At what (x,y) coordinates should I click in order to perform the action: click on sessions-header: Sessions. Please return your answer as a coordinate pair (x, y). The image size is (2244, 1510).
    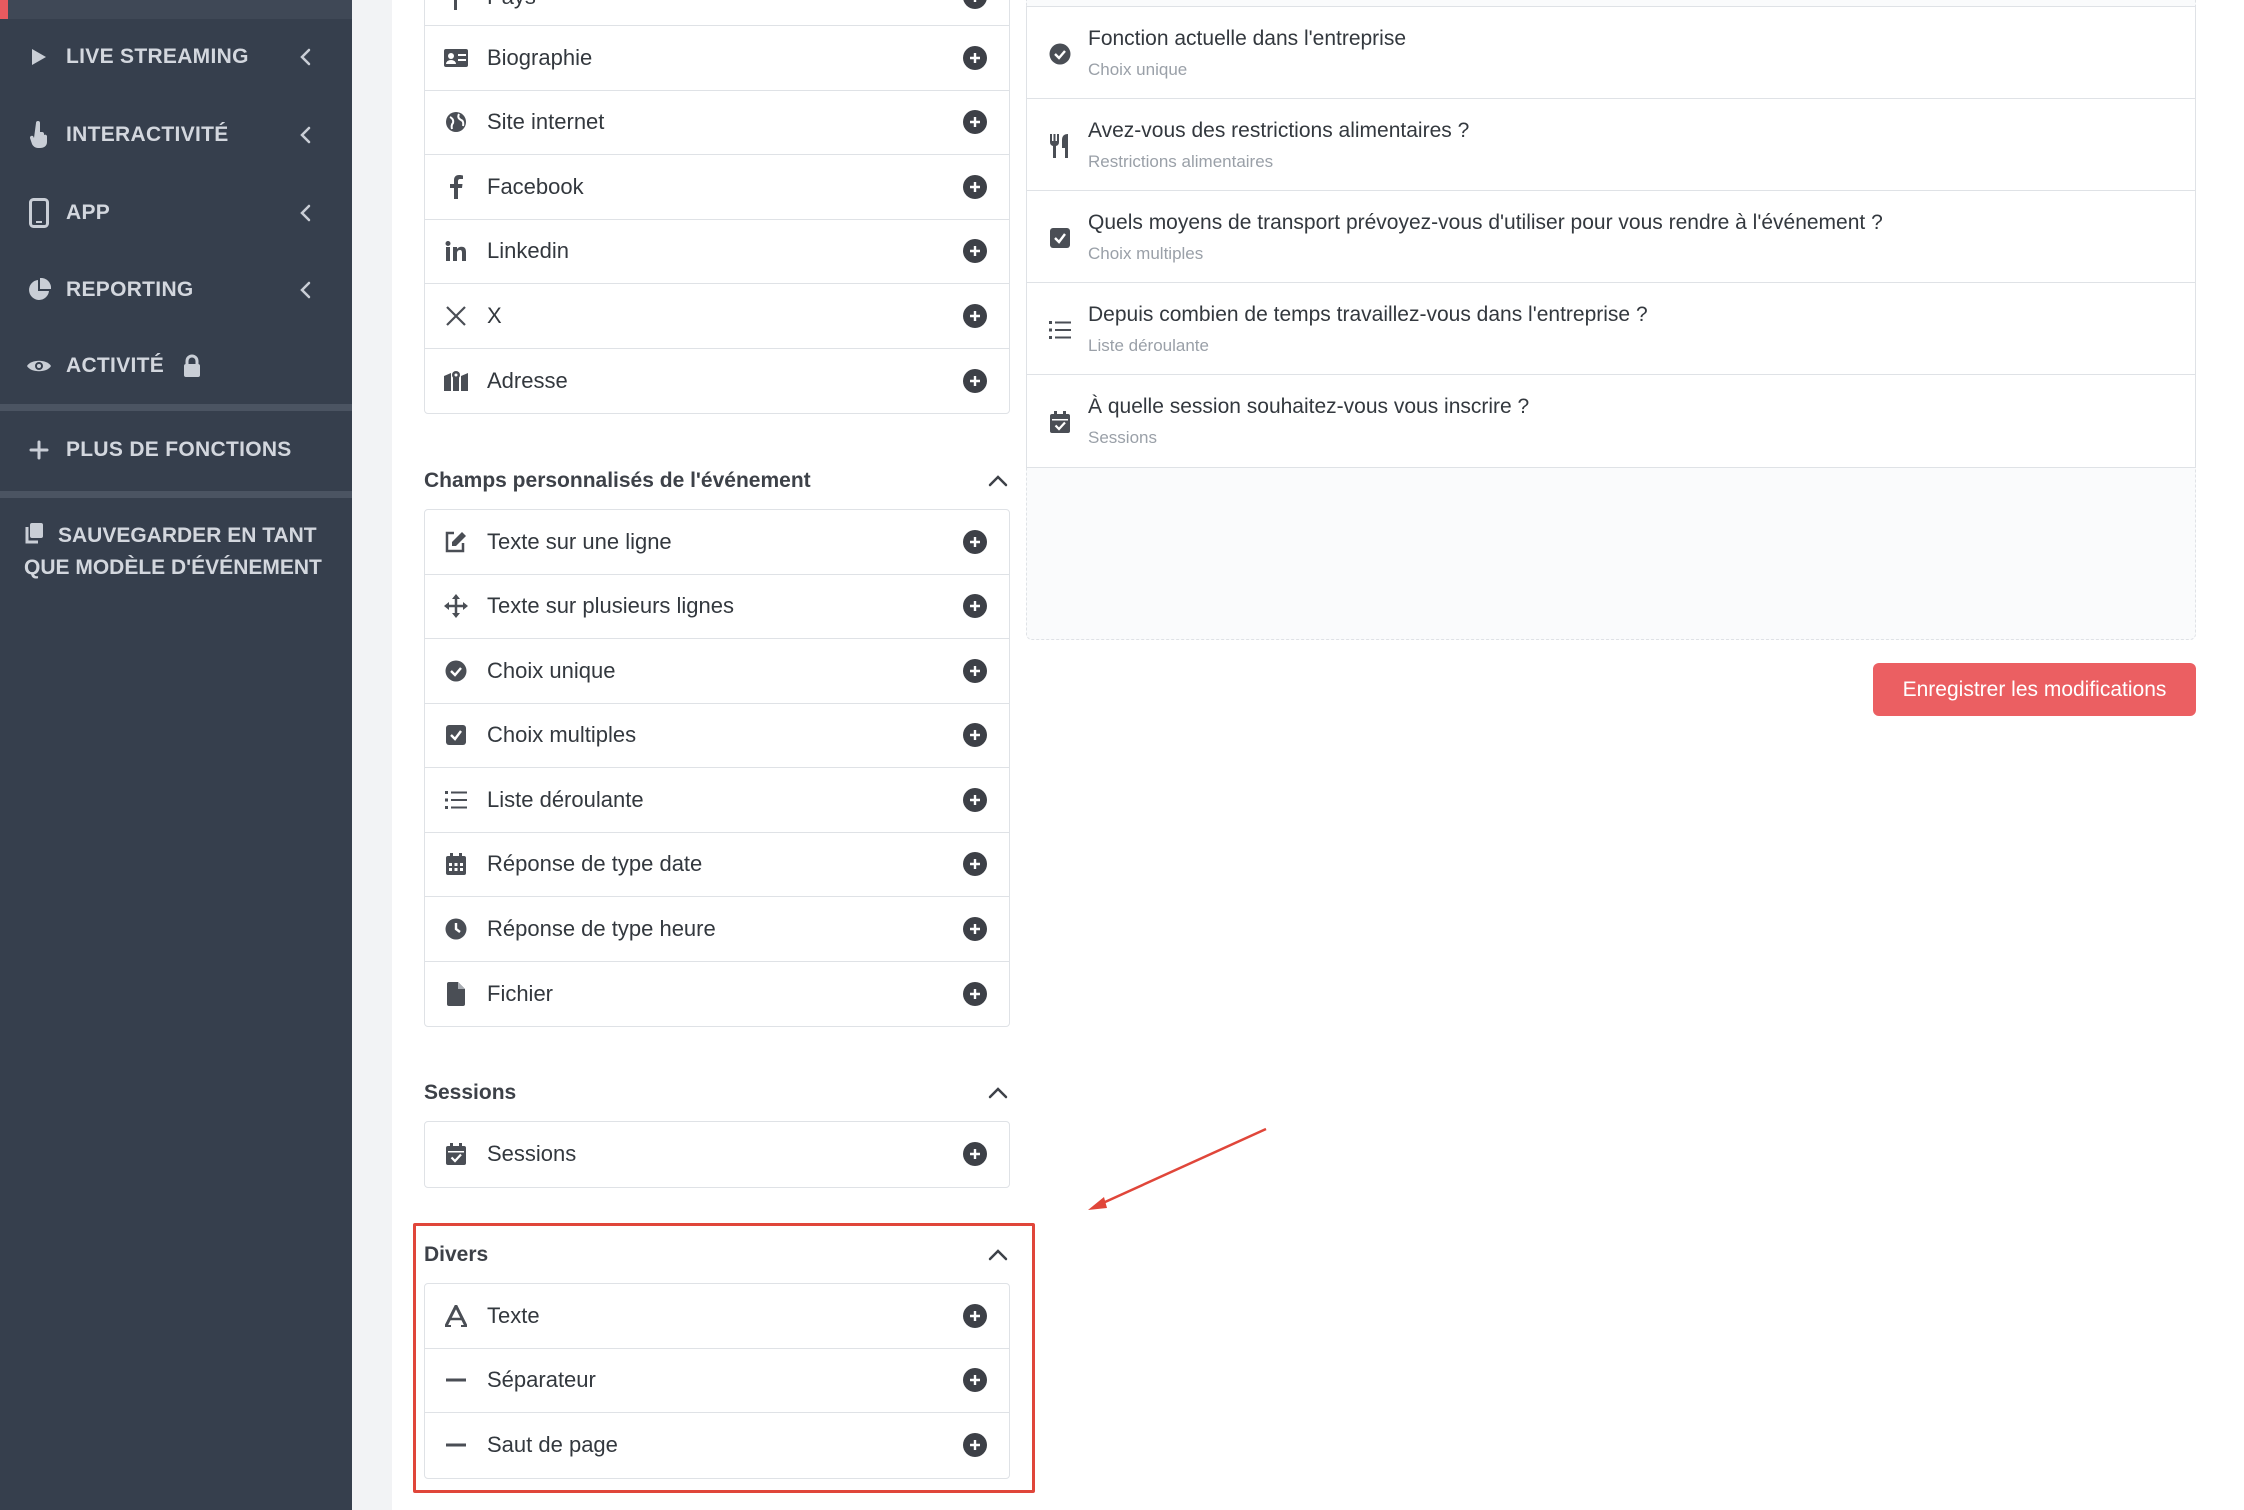
    Looking at the image, I should click on (717, 1093).